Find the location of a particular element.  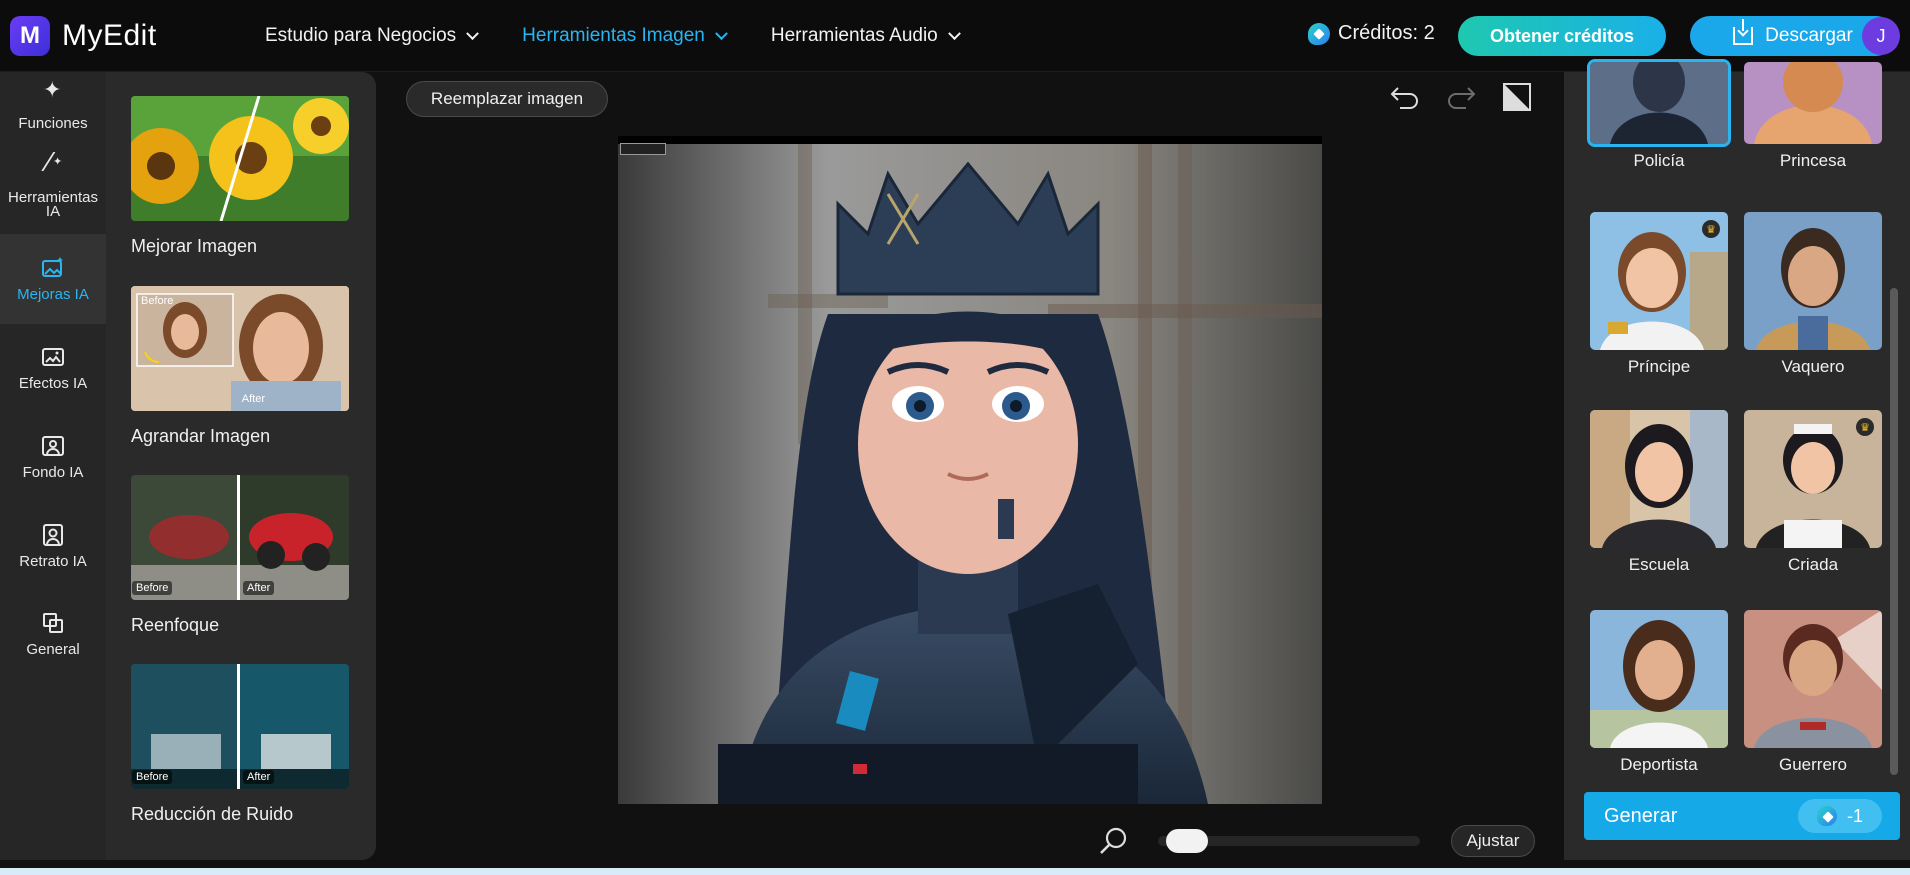

tool-label: Reenfoque is located at coordinates (175, 625).